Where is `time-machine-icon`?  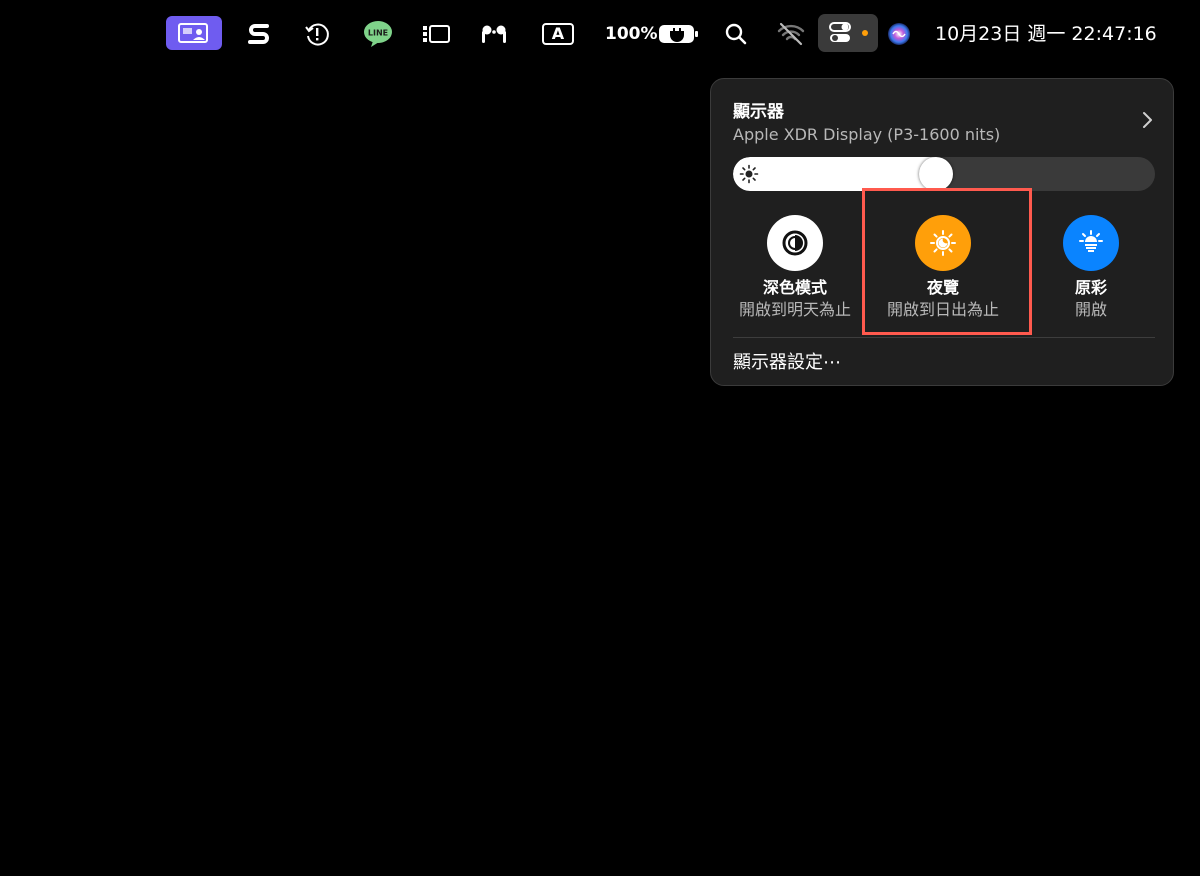
time-machine-icon is located at coordinates (317, 34).